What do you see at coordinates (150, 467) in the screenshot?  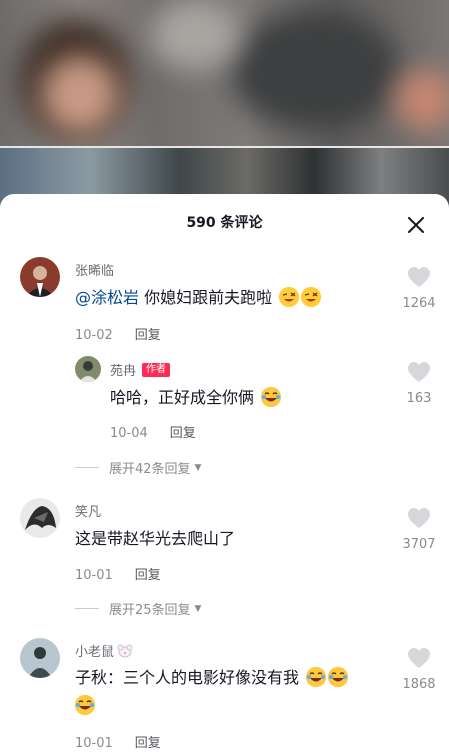 I see `expand-label: 展开42条回复` at bounding box center [150, 467].